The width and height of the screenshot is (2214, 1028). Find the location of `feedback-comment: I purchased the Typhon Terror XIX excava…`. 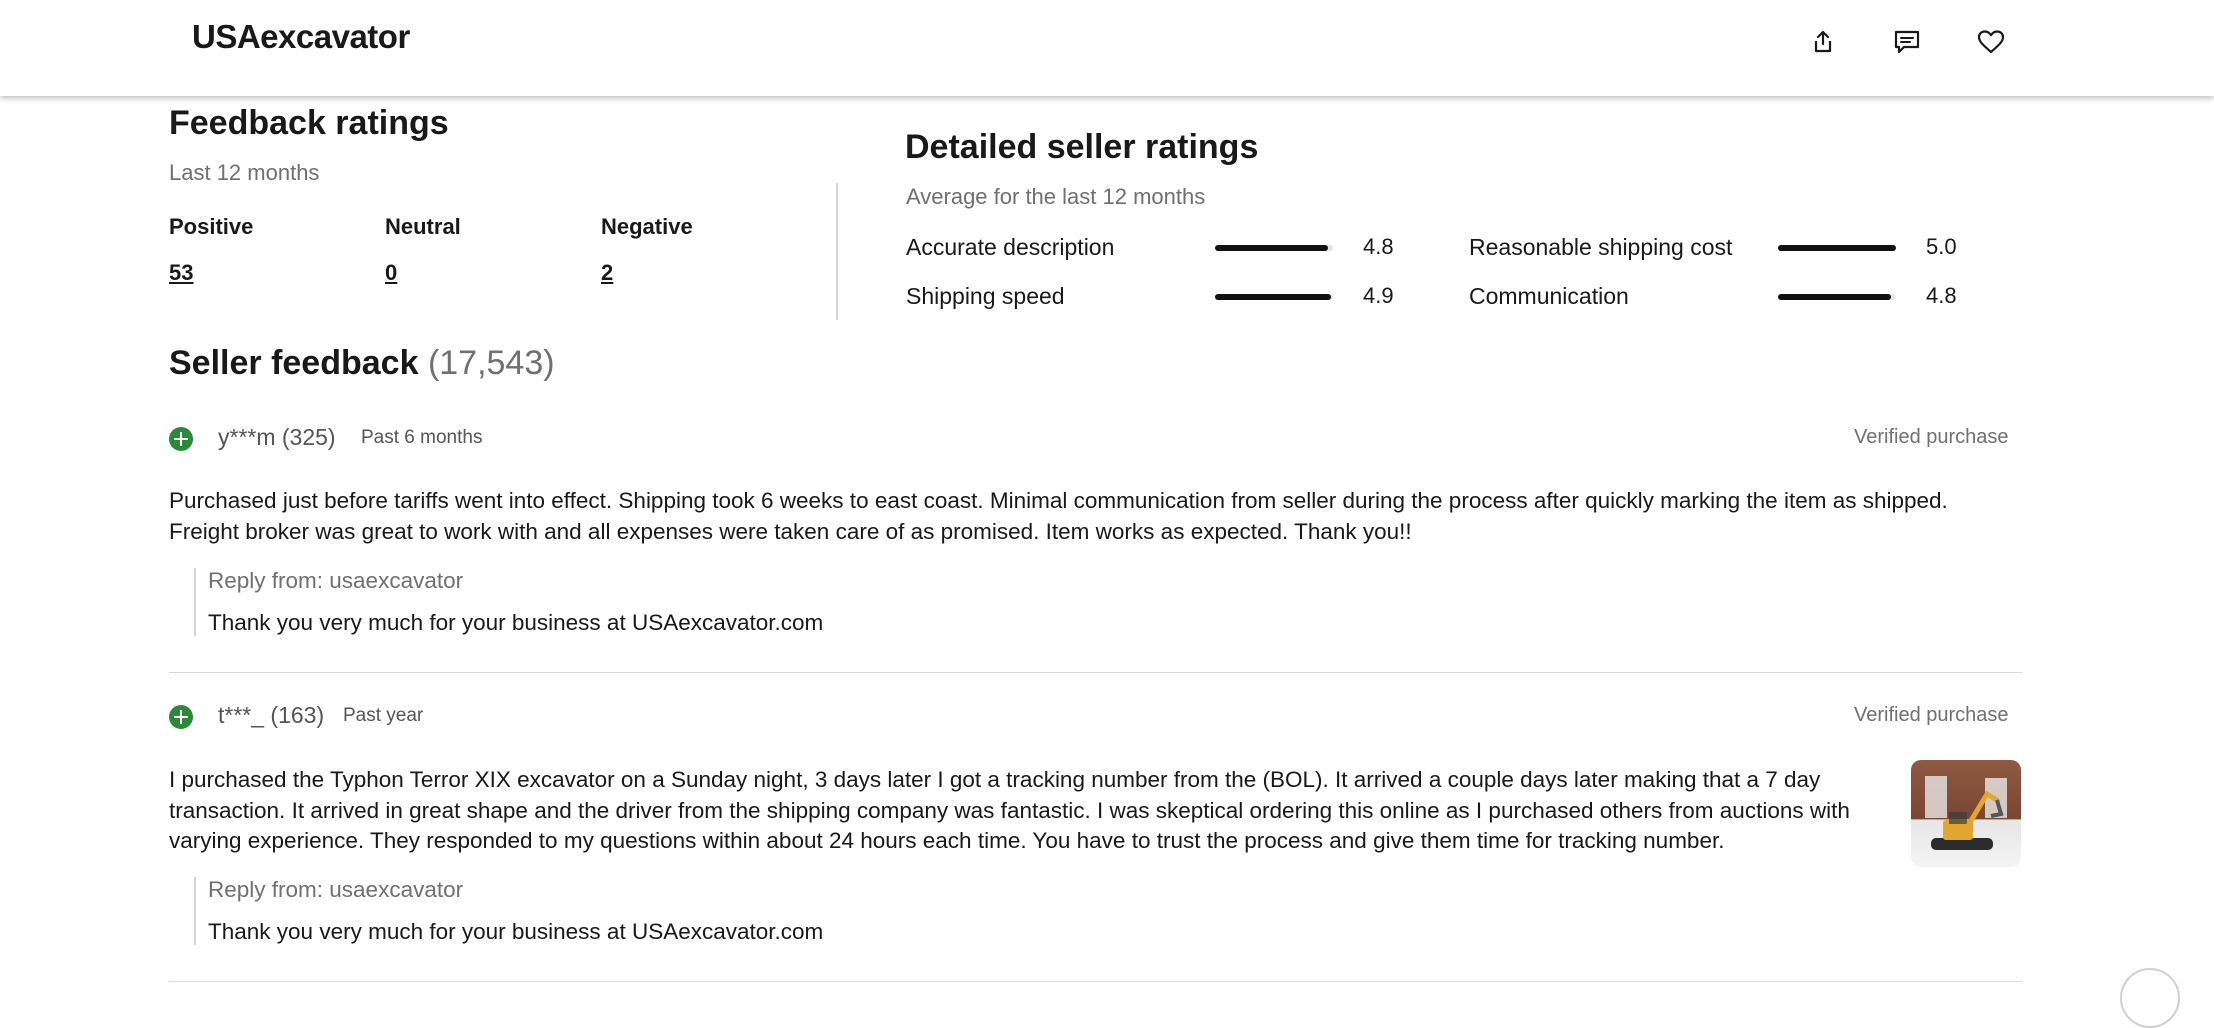

feedback-comment: I purchased the Typhon Terror XIX excava… is located at coordinates (1009, 811).